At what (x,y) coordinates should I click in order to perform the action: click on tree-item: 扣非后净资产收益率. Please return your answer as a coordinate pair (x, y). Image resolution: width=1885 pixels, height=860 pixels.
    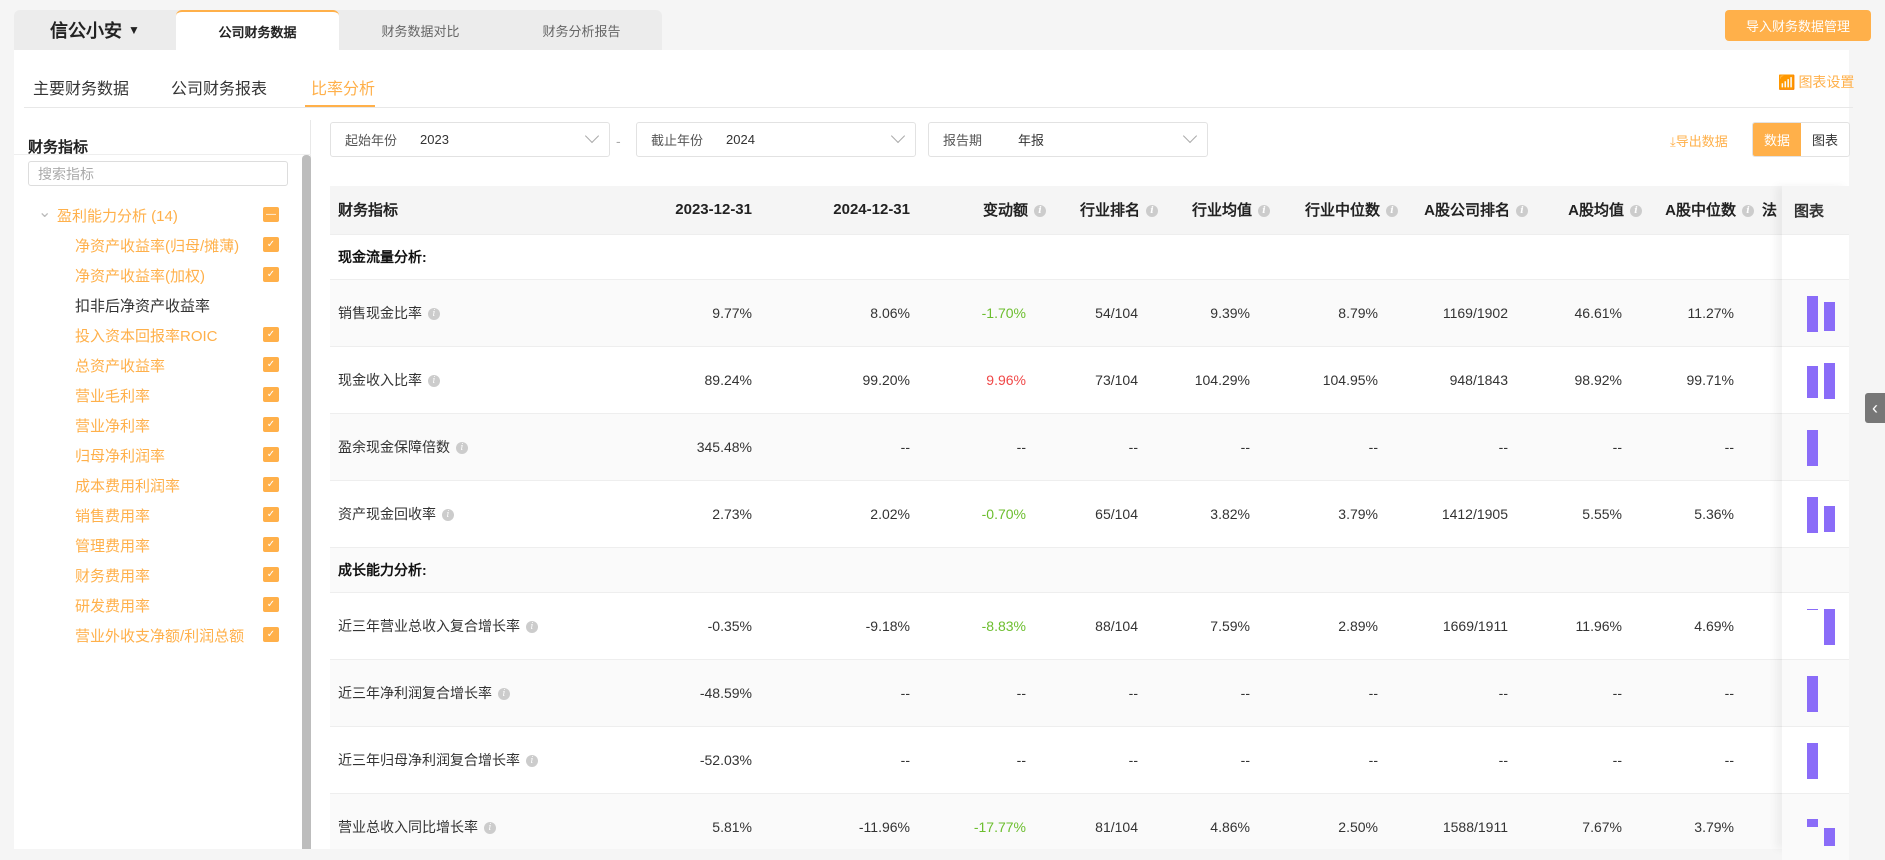
    Looking at the image, I should click on (150, 305).